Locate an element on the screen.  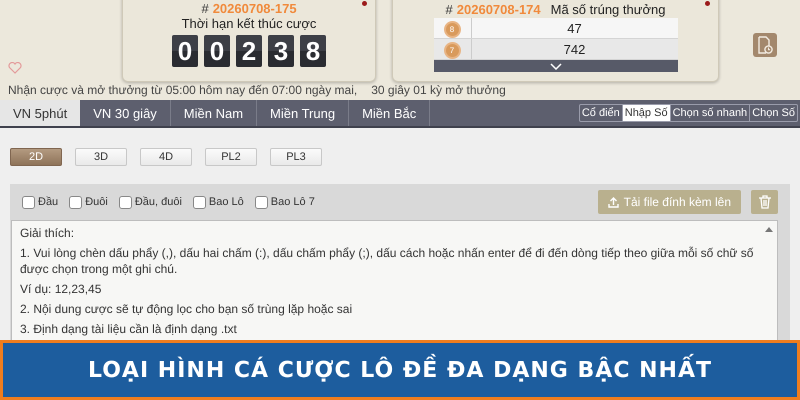
region-tab: Miền Trung is located at coordinates (303, 113).